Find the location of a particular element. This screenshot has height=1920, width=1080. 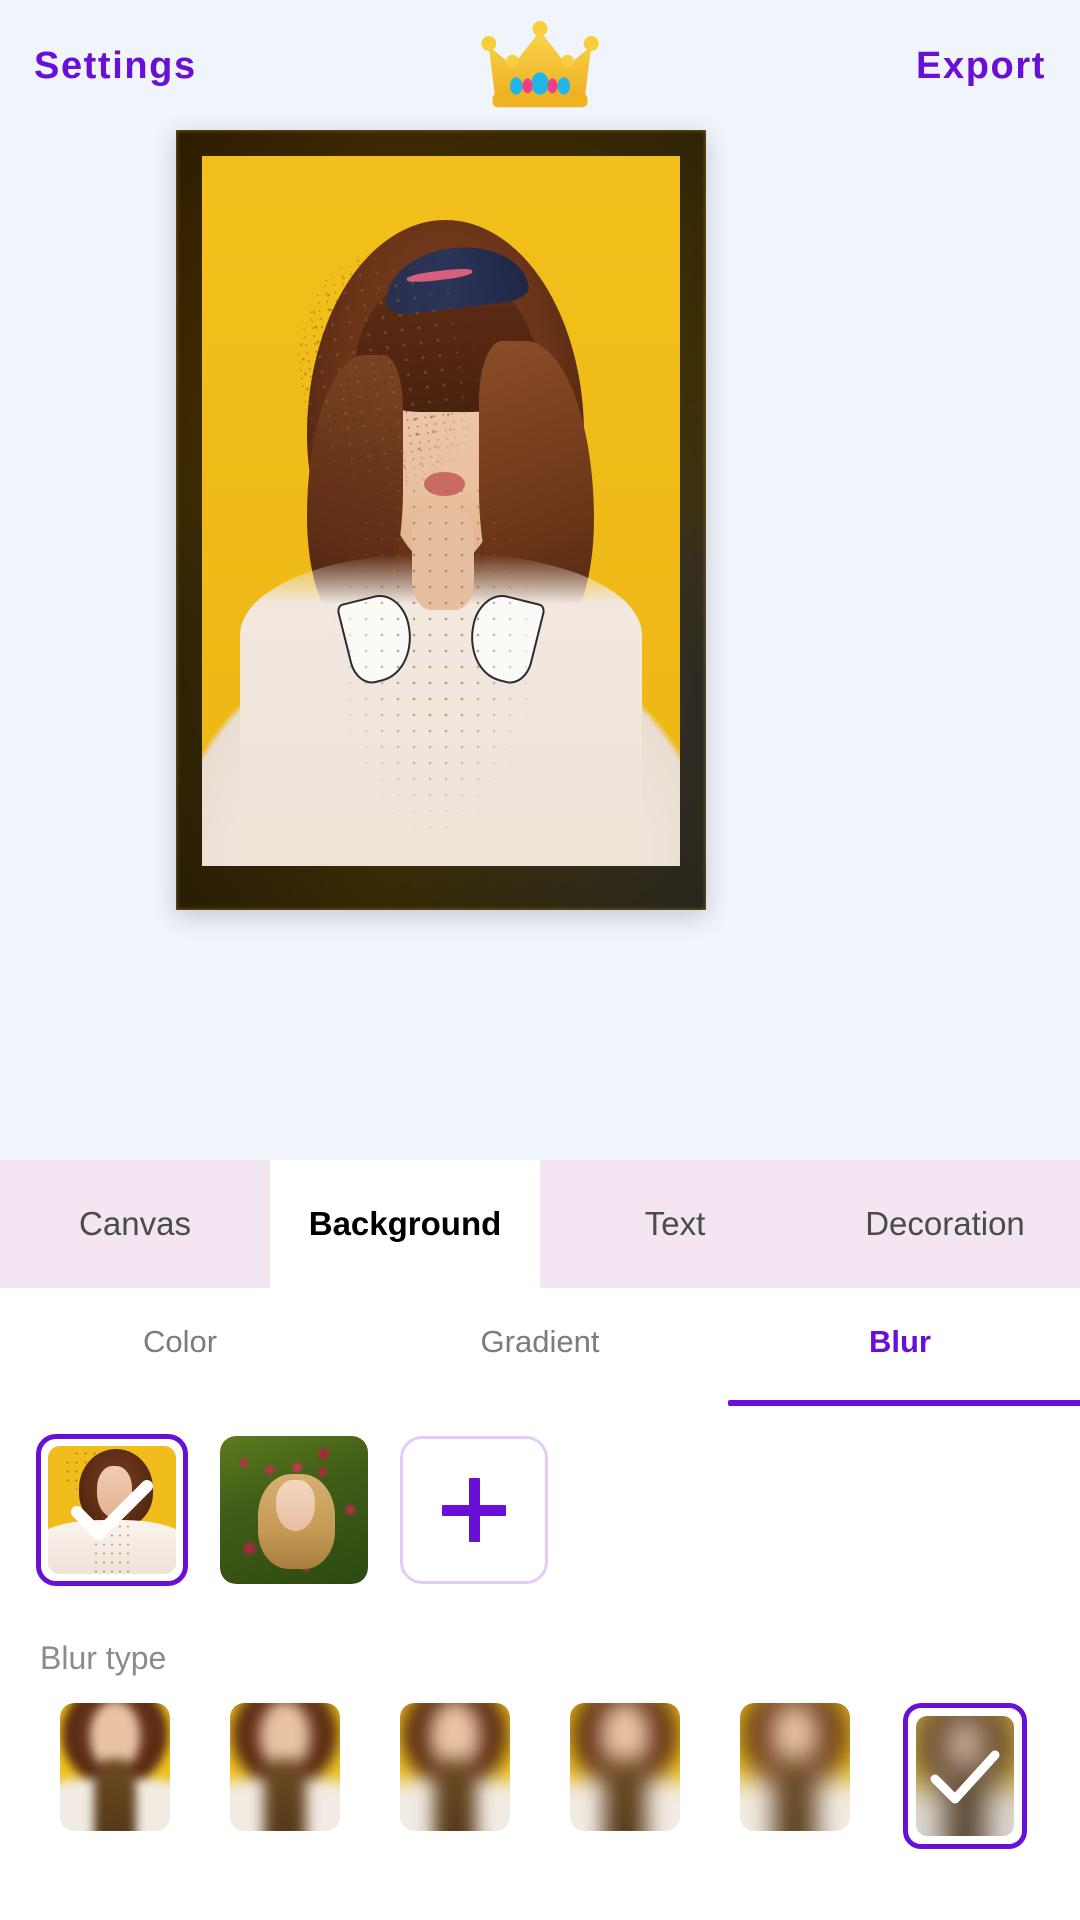

subtab-color: Color is located at coordinates (180, 1347).